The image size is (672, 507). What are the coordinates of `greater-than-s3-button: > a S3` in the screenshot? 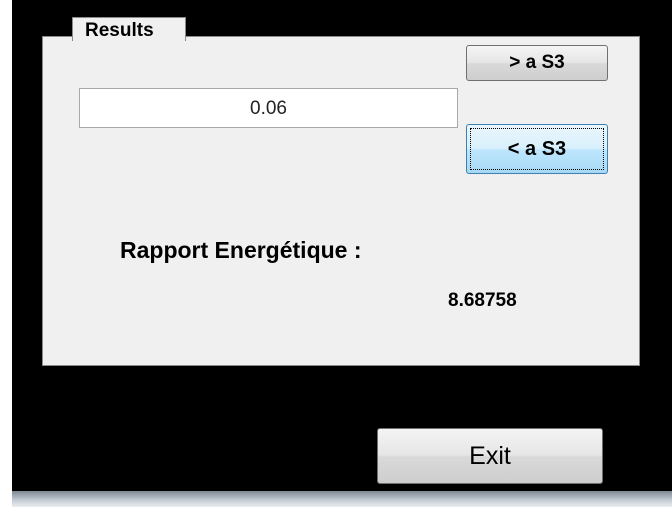 It's located at (537, 63).